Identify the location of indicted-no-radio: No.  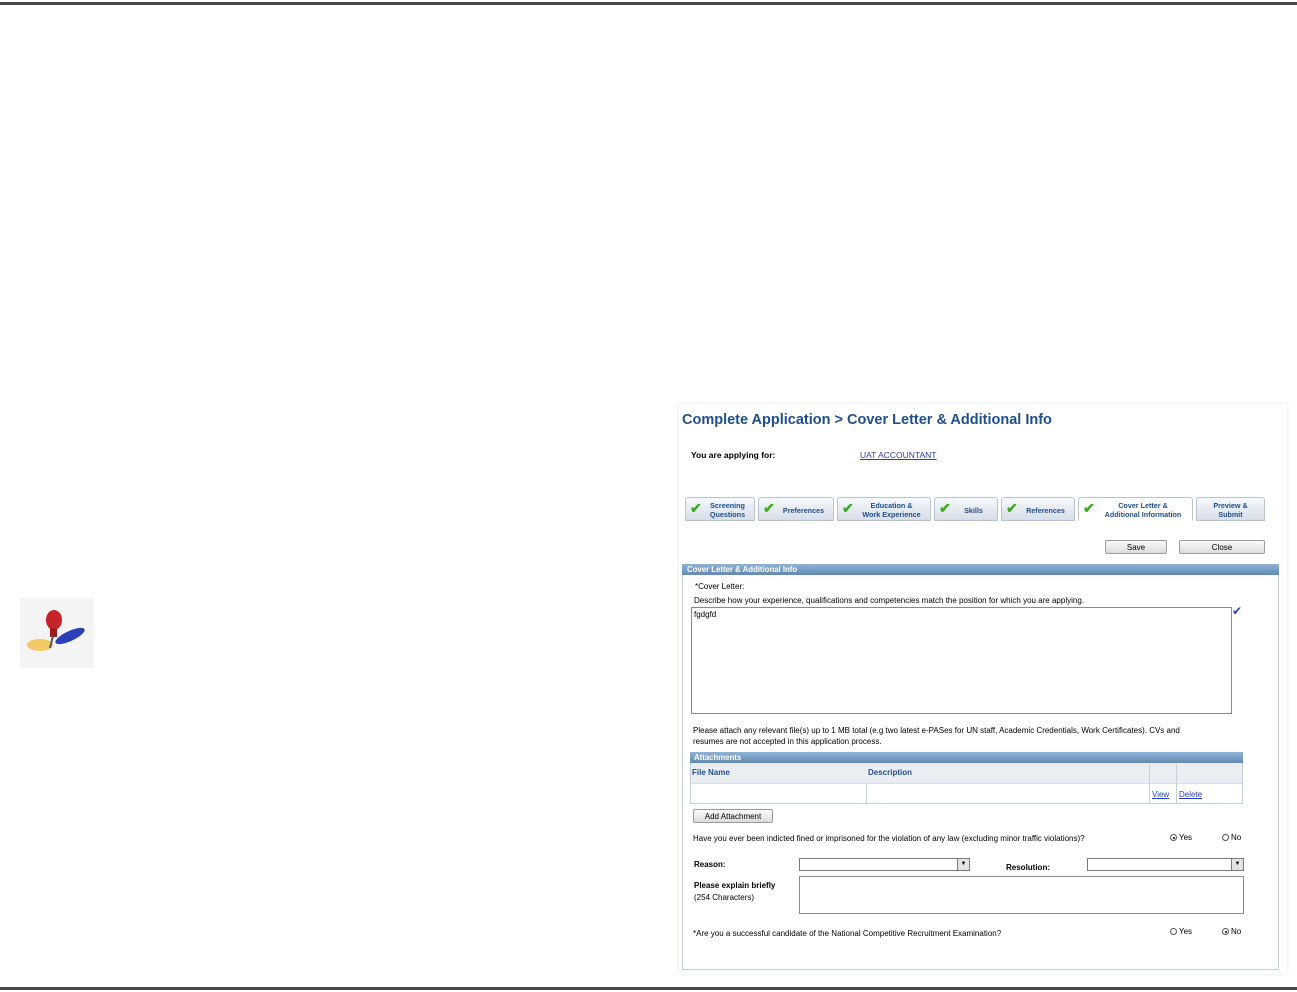
(1231, 837).